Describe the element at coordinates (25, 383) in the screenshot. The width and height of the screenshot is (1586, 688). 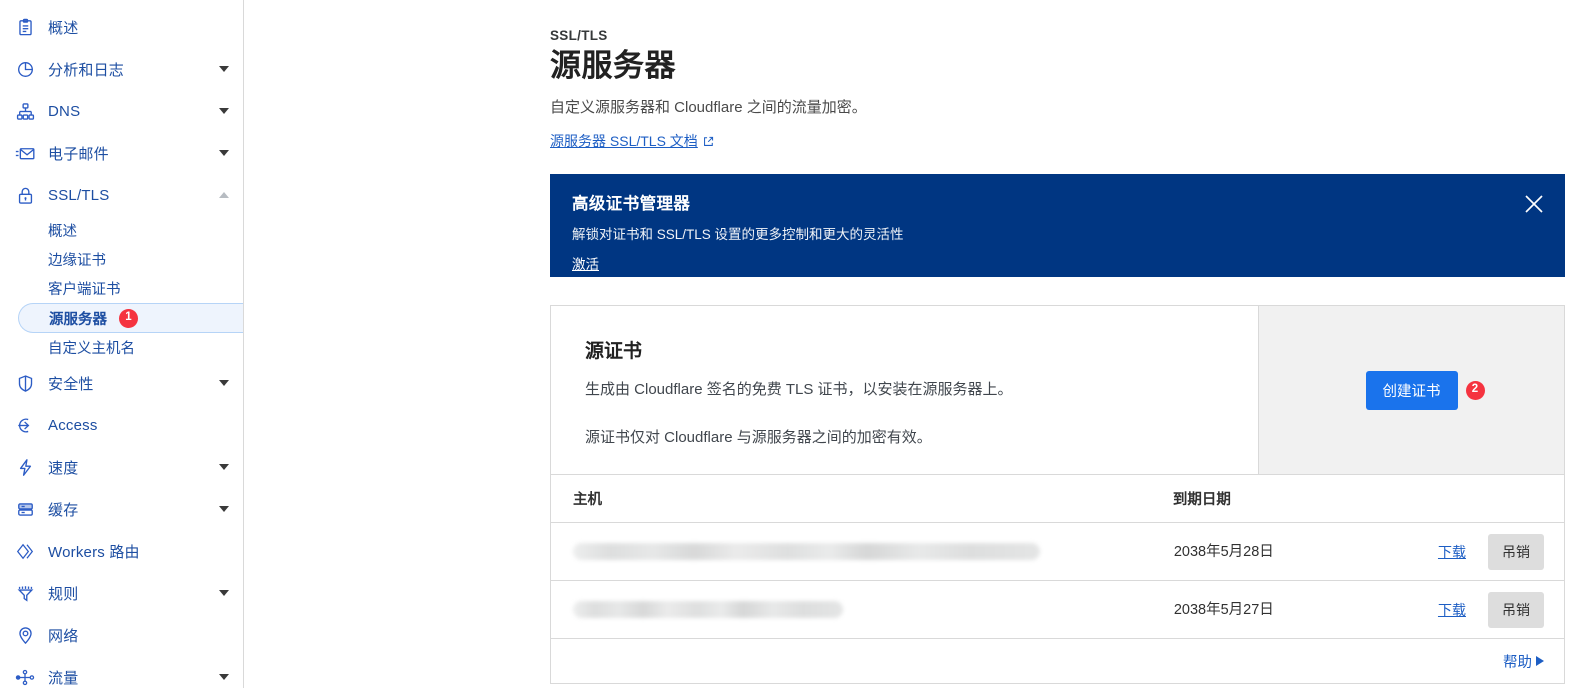
I see `shield-icon` at that location.